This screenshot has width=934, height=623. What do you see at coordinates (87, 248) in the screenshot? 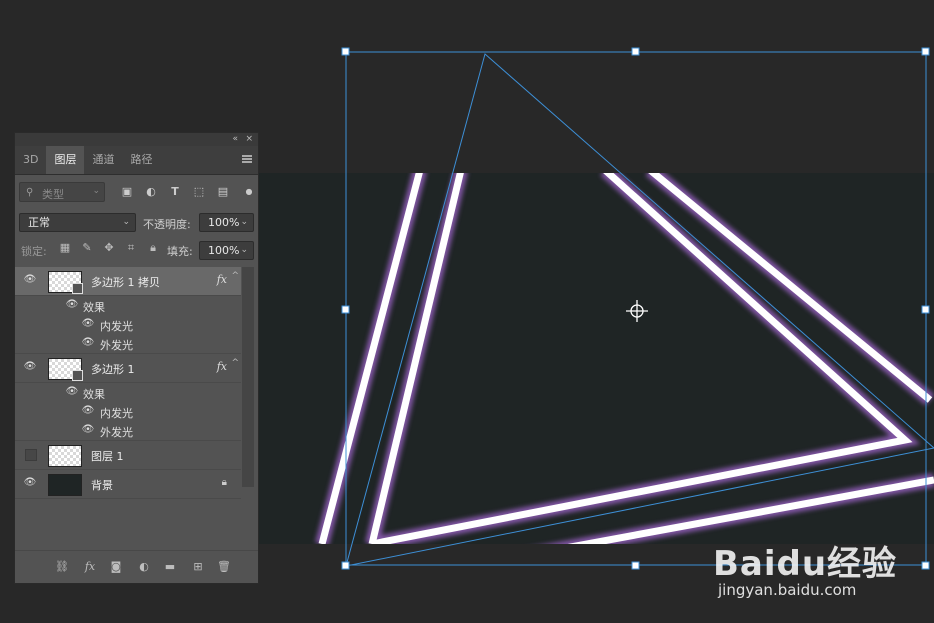
I see `lock-image-pixels-icon: ✎` at bounding box center [87, 248].